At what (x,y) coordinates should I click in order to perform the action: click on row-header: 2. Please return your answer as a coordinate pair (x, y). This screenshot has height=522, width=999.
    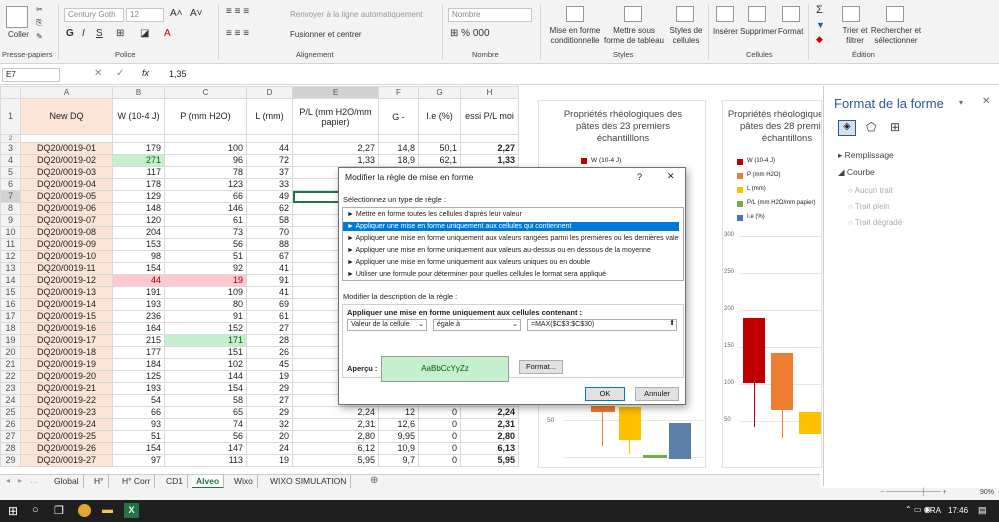
    Looking at the image, I should click on (10, 138).